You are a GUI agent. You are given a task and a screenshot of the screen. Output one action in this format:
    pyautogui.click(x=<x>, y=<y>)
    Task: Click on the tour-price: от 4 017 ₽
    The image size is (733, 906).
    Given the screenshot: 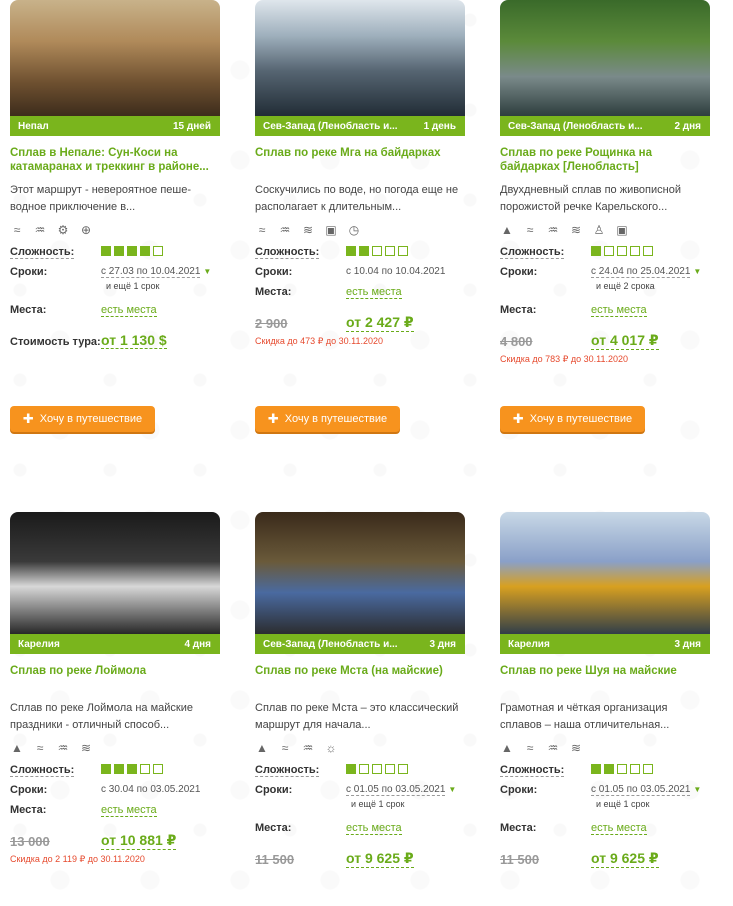 What is the action you would take?
    pyautogui.click(x=625, y=341)
    